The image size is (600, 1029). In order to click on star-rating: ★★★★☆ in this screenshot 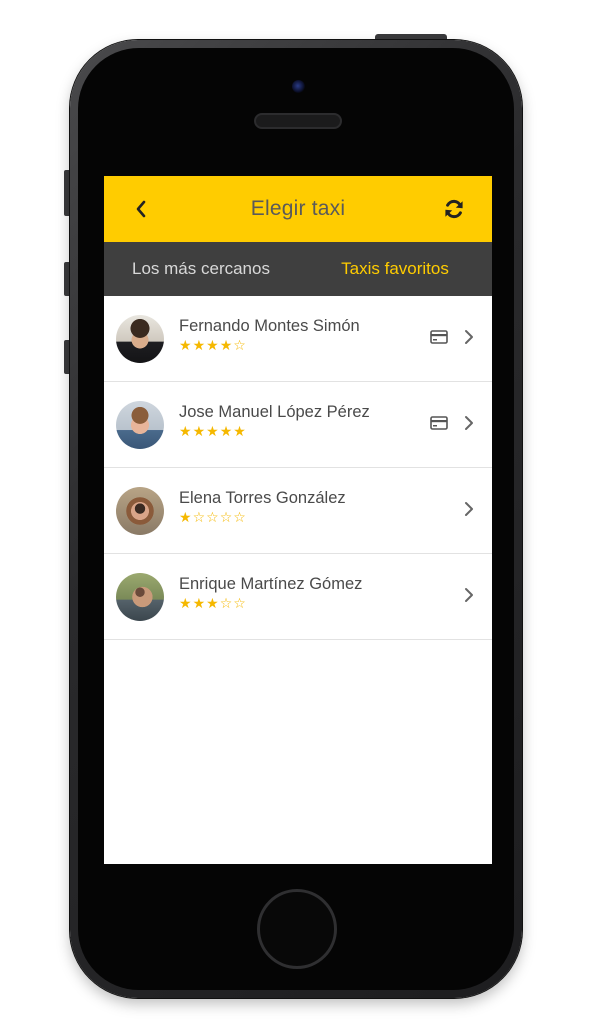, I will do `click(269, 346)`.